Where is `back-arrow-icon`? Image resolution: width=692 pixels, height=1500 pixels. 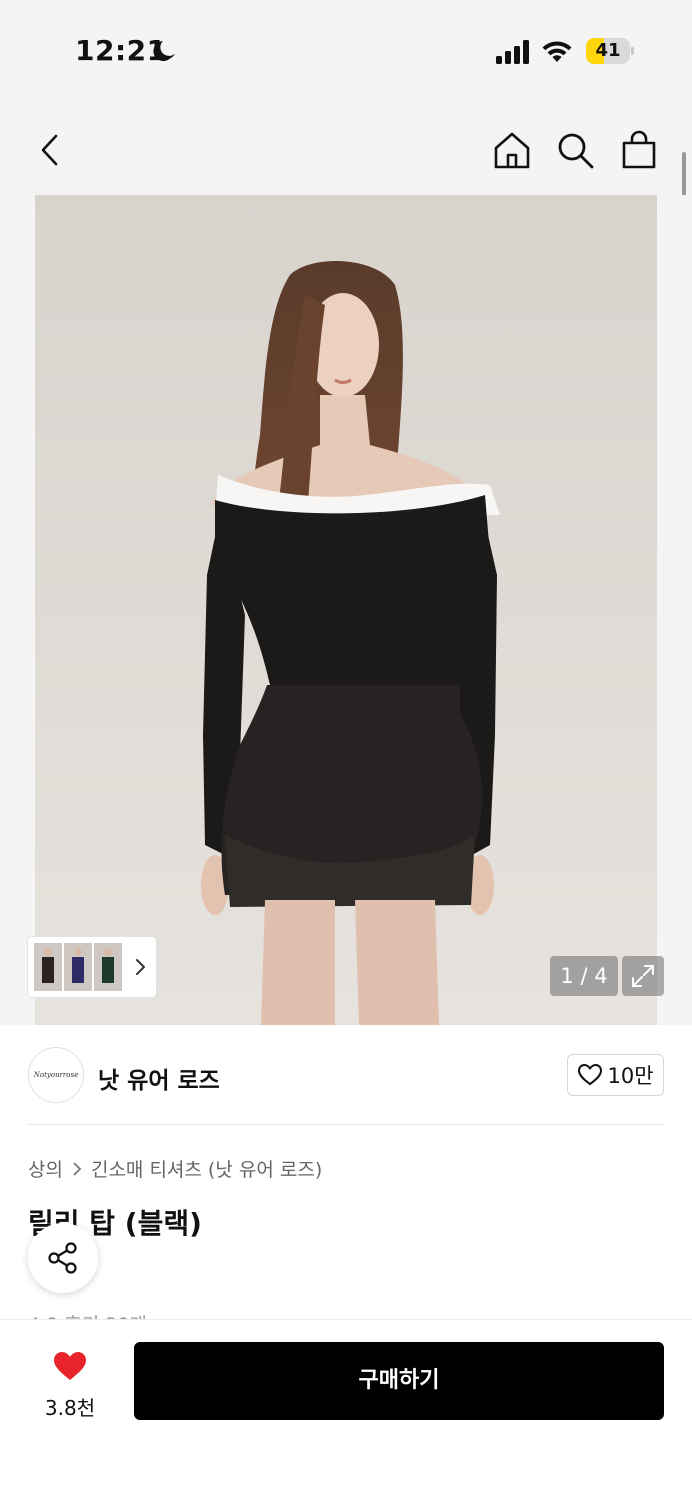
back-arrow-icon is located at coordinates (49, 150).